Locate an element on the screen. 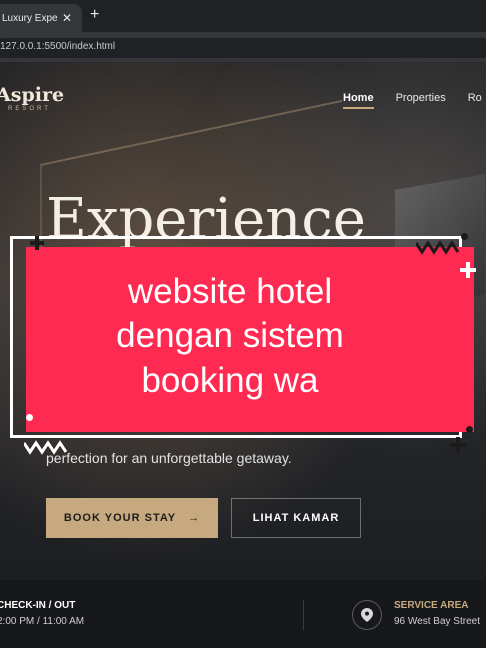  arrow-right-icon: → is located at coordinates (194, 518).